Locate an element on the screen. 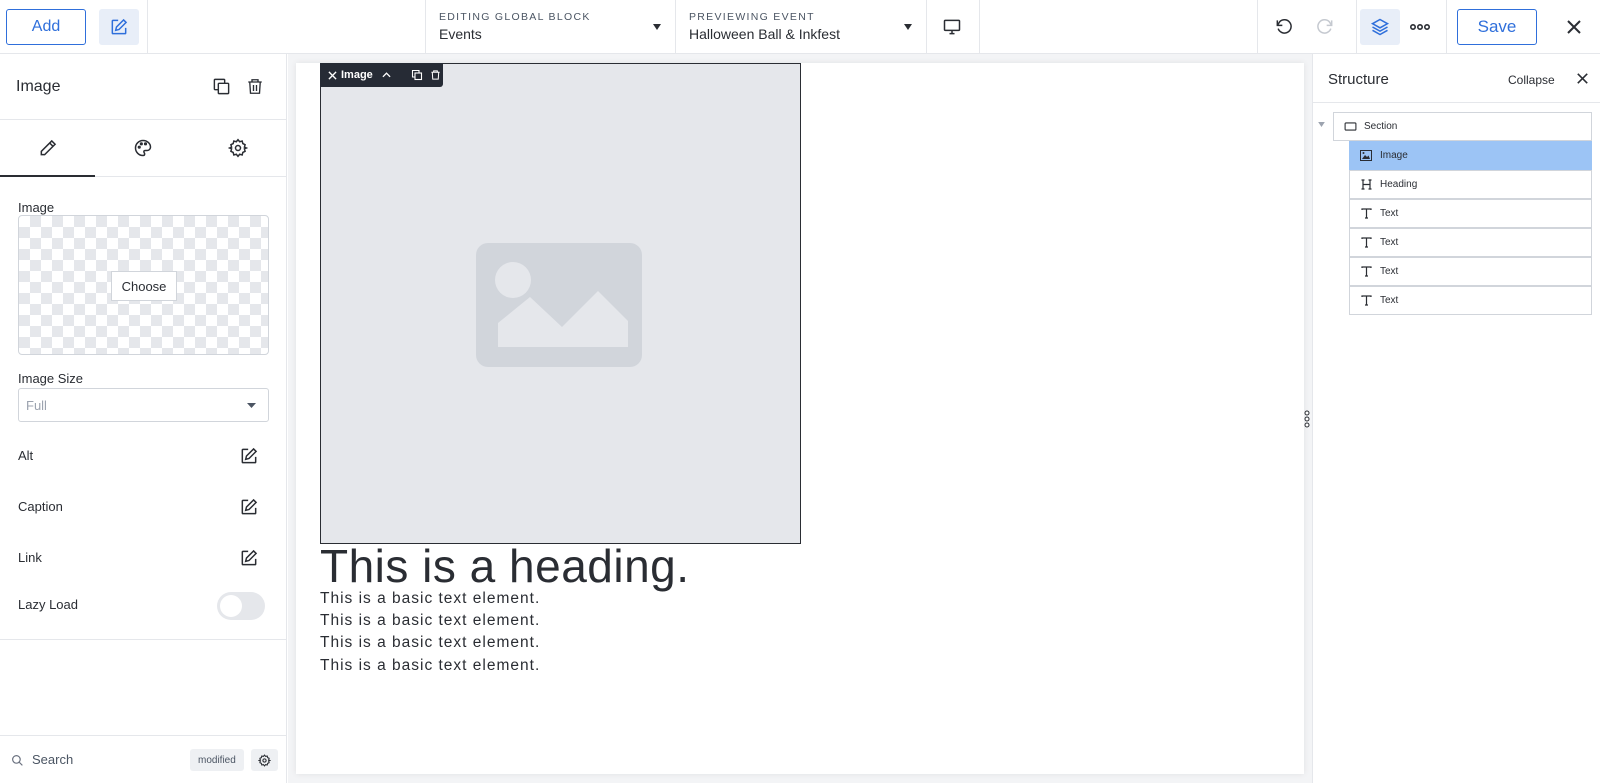 The image size is (1600, 783). section-icon is located at coordinates (1350, 126).